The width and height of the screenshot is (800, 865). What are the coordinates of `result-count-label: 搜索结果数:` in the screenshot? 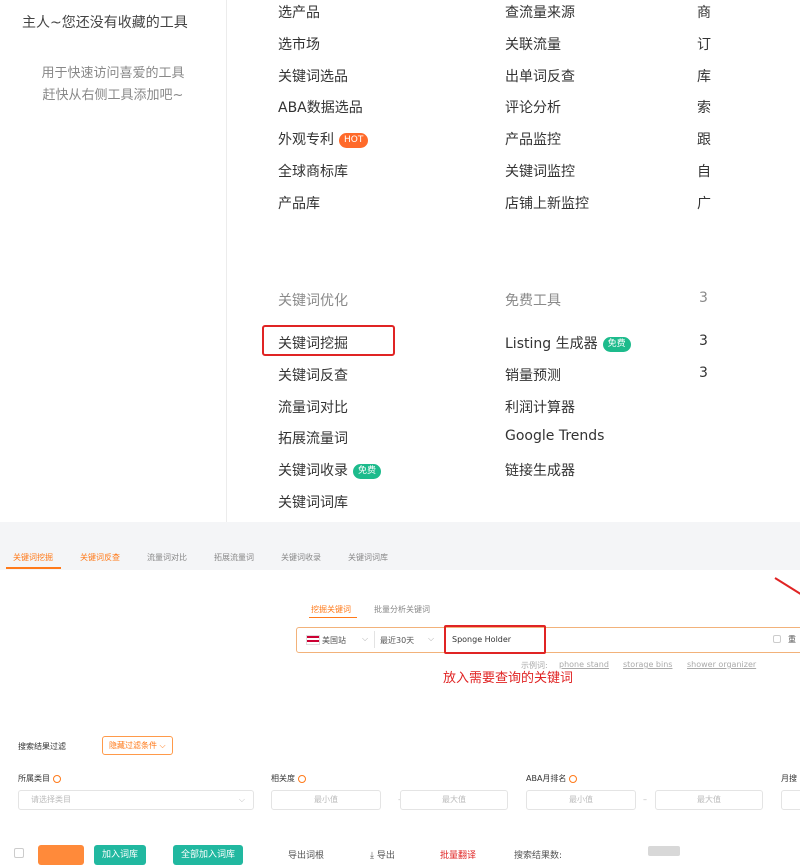 It's located at (538, 856).